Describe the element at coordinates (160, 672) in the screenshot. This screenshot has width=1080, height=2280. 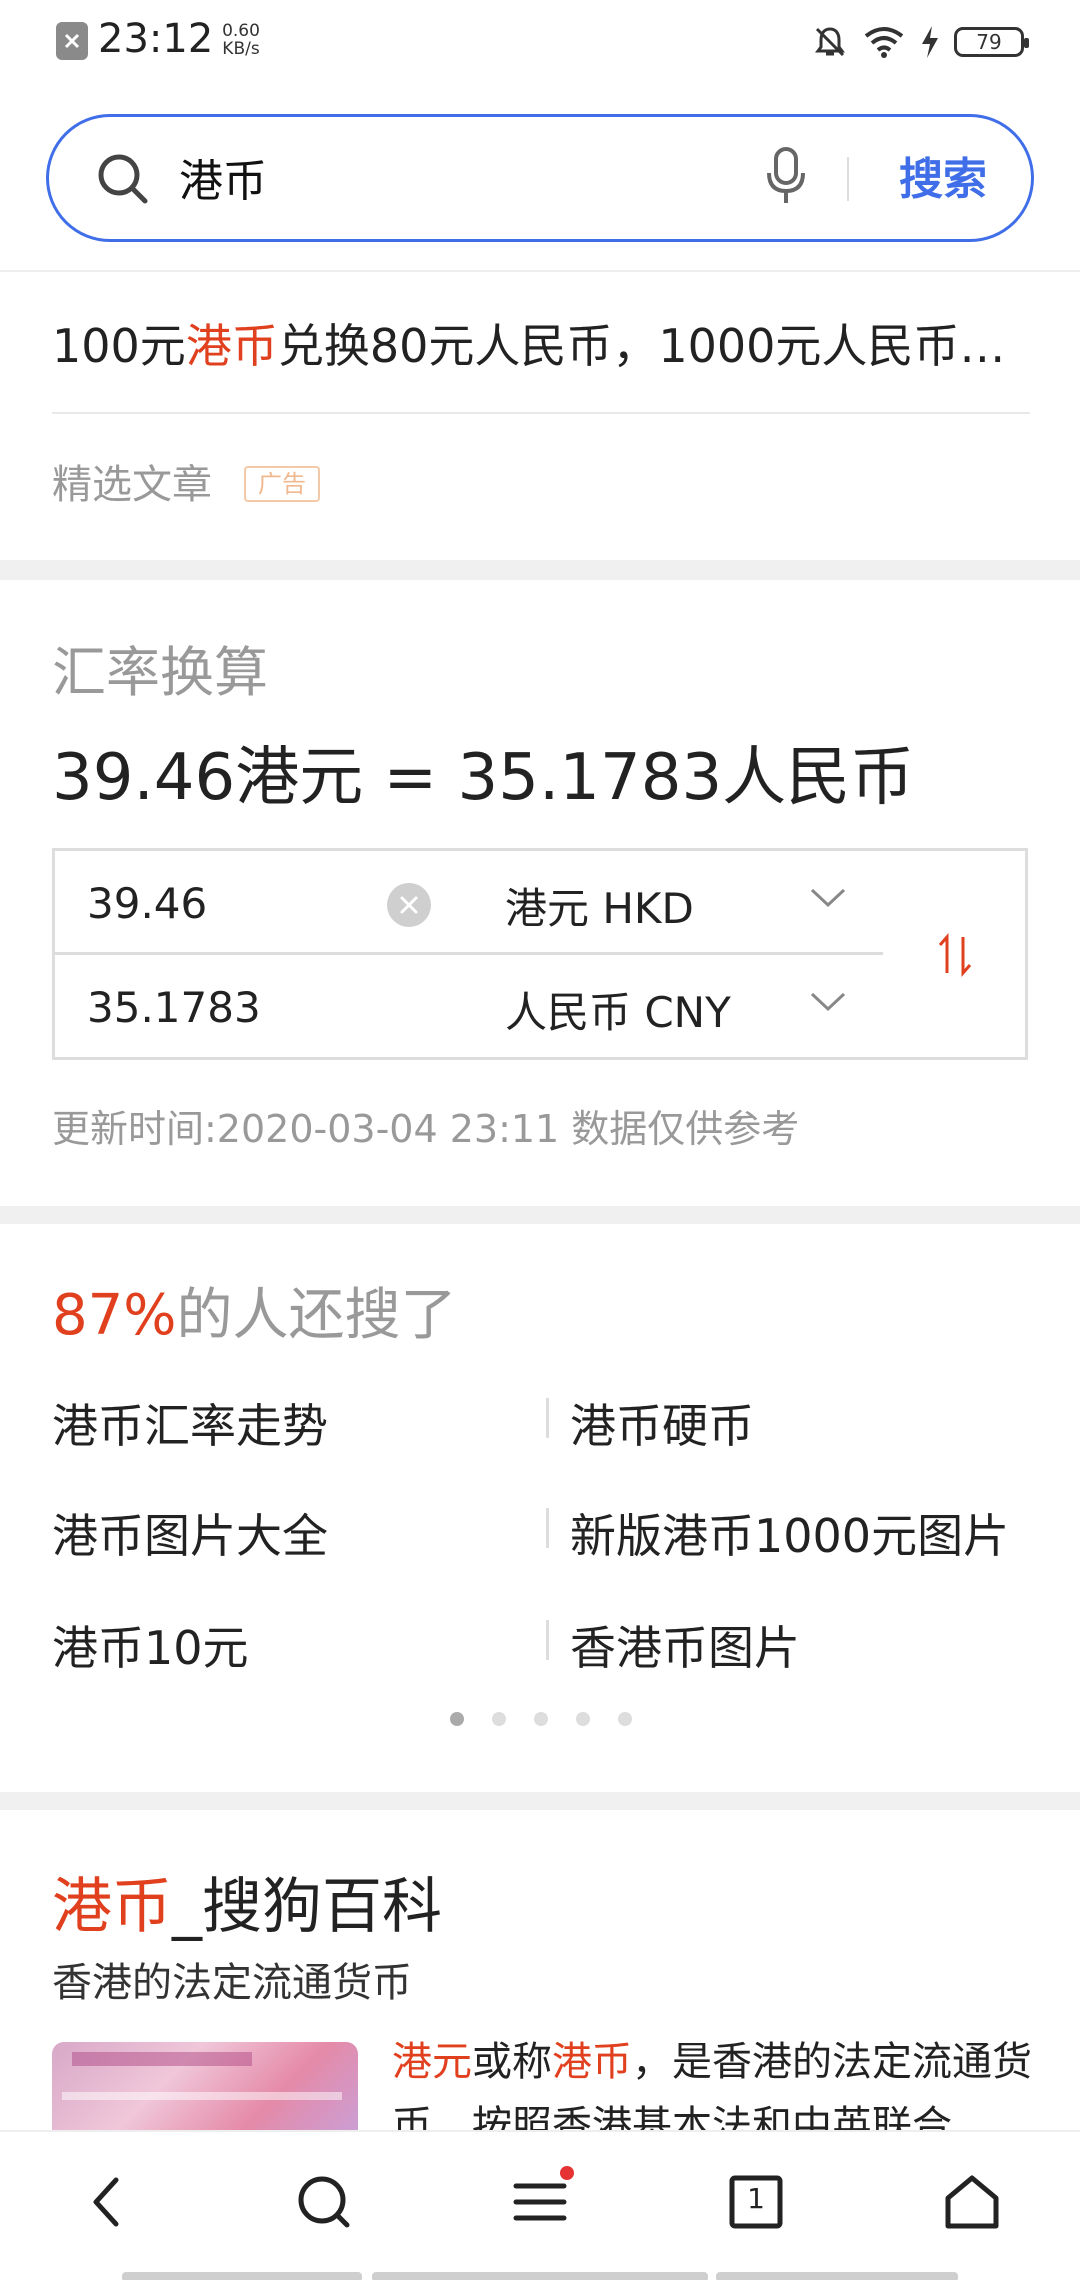
I see `fx-title: 汇率换算` at that location.